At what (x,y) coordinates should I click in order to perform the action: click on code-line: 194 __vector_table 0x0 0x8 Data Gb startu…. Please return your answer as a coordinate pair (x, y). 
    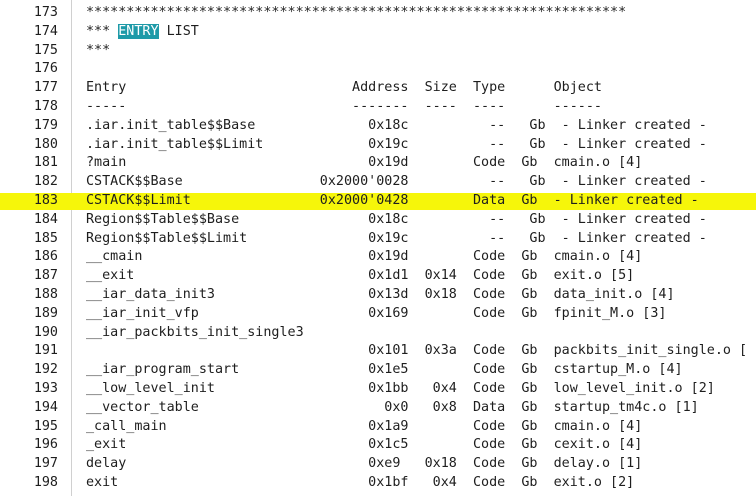
    Looking at the image, I should click on (378, 408).